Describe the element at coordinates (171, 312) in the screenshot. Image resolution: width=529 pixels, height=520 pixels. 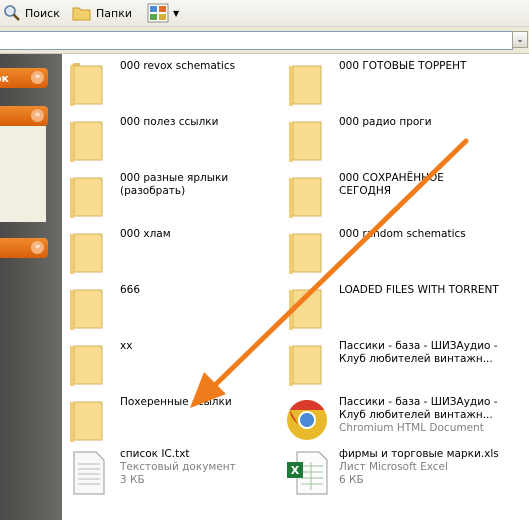
I see `folder-item: 666` at that location.